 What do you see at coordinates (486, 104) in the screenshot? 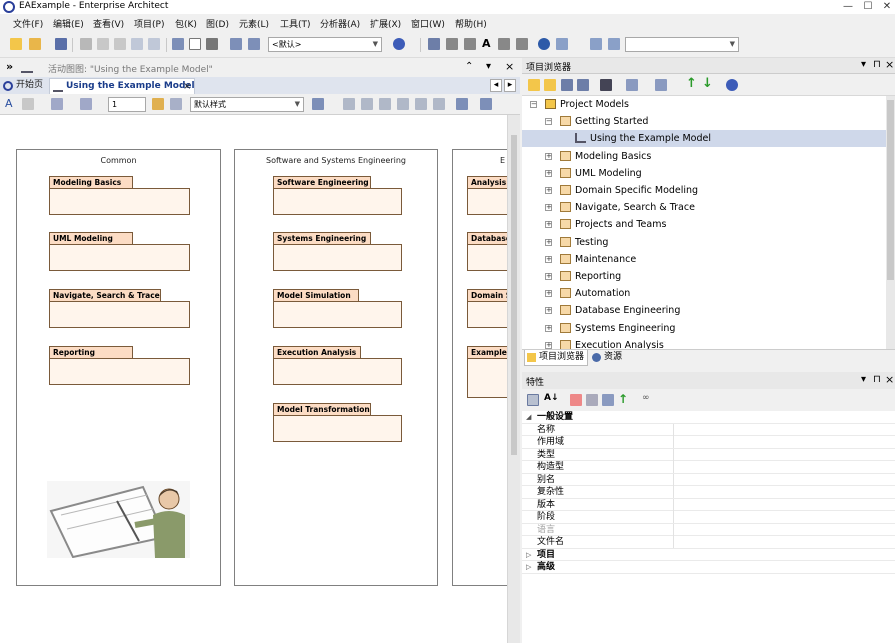
I see `diagram-properties-icon` at bounding box center [486, 104].